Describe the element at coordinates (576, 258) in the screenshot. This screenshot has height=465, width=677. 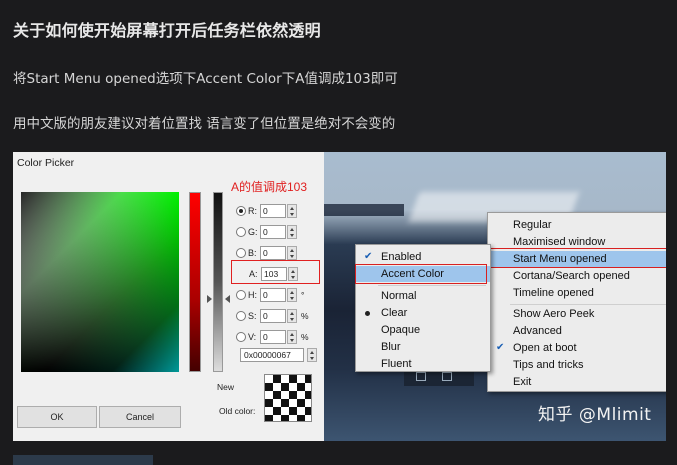
I see `highlight-start-menu-opened` at that location.